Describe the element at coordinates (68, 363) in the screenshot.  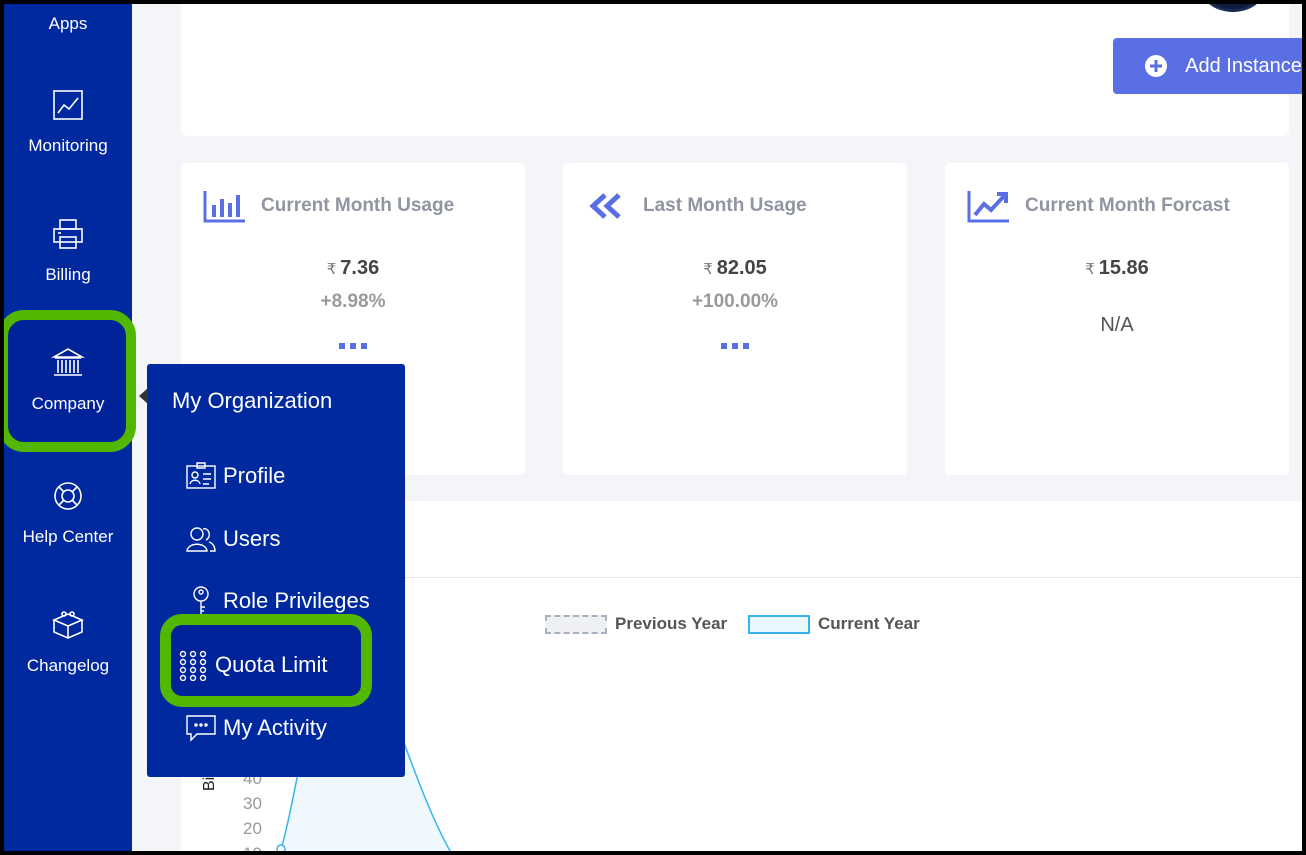
I see `bank-building-icon` at that location.